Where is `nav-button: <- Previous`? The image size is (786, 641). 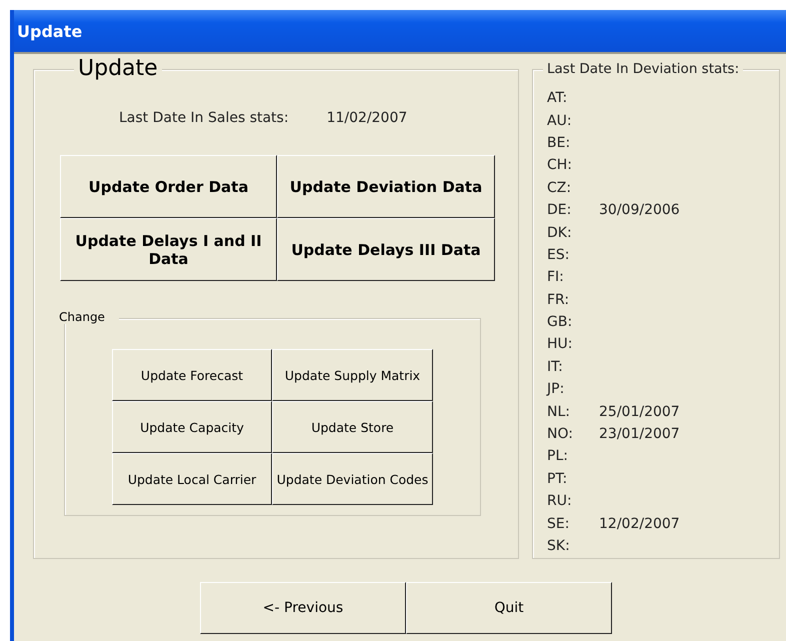
nav-button: <- Previous is located at coordinates (303, 608).